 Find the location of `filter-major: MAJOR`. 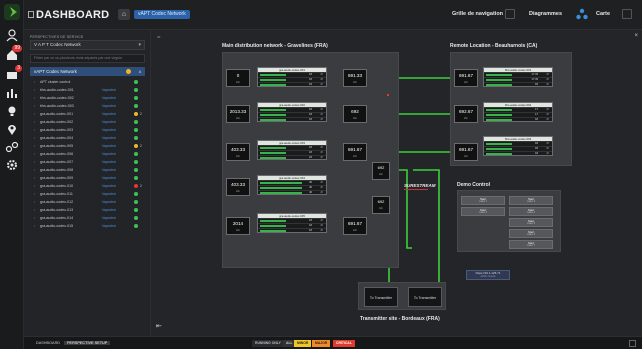

filter-major: MAJOR is located at coordinates (321, 343).